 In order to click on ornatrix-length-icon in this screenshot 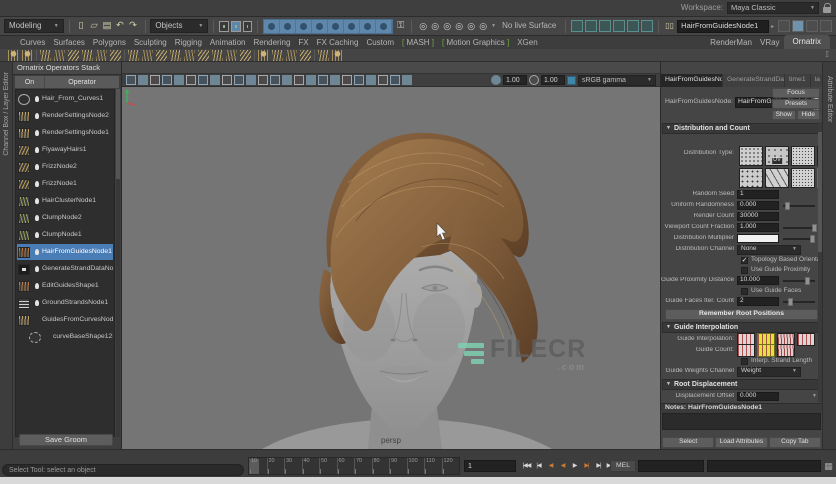, I will do `click(101, 55)`.